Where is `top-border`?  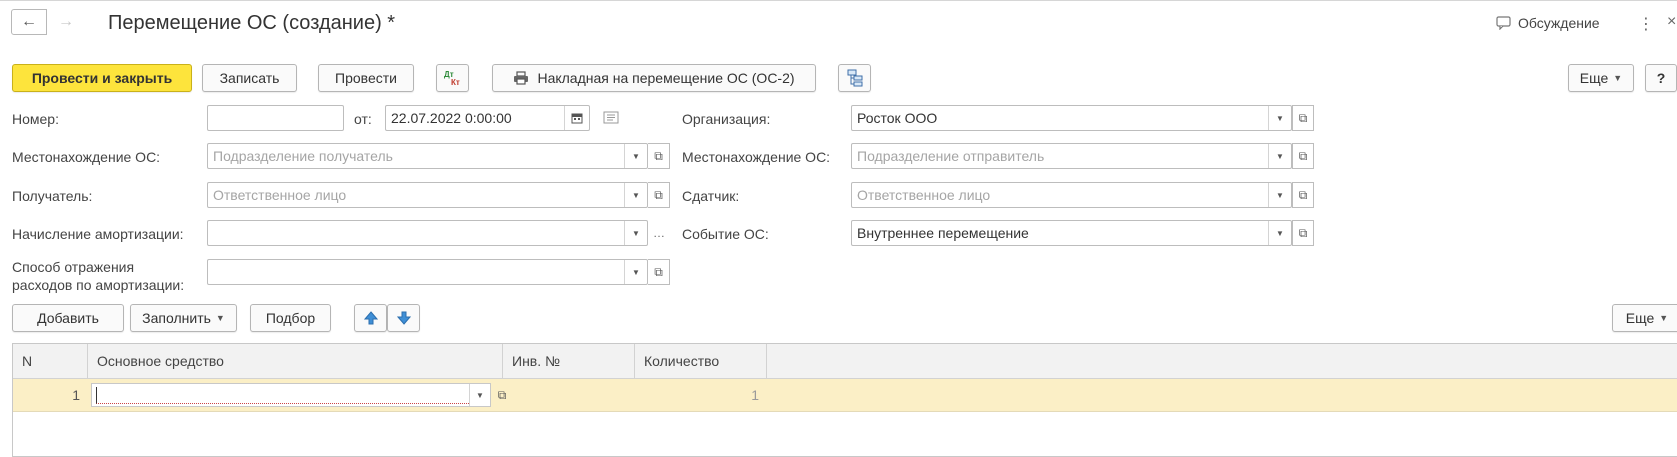
top-border is located at coordinates (838, 0).